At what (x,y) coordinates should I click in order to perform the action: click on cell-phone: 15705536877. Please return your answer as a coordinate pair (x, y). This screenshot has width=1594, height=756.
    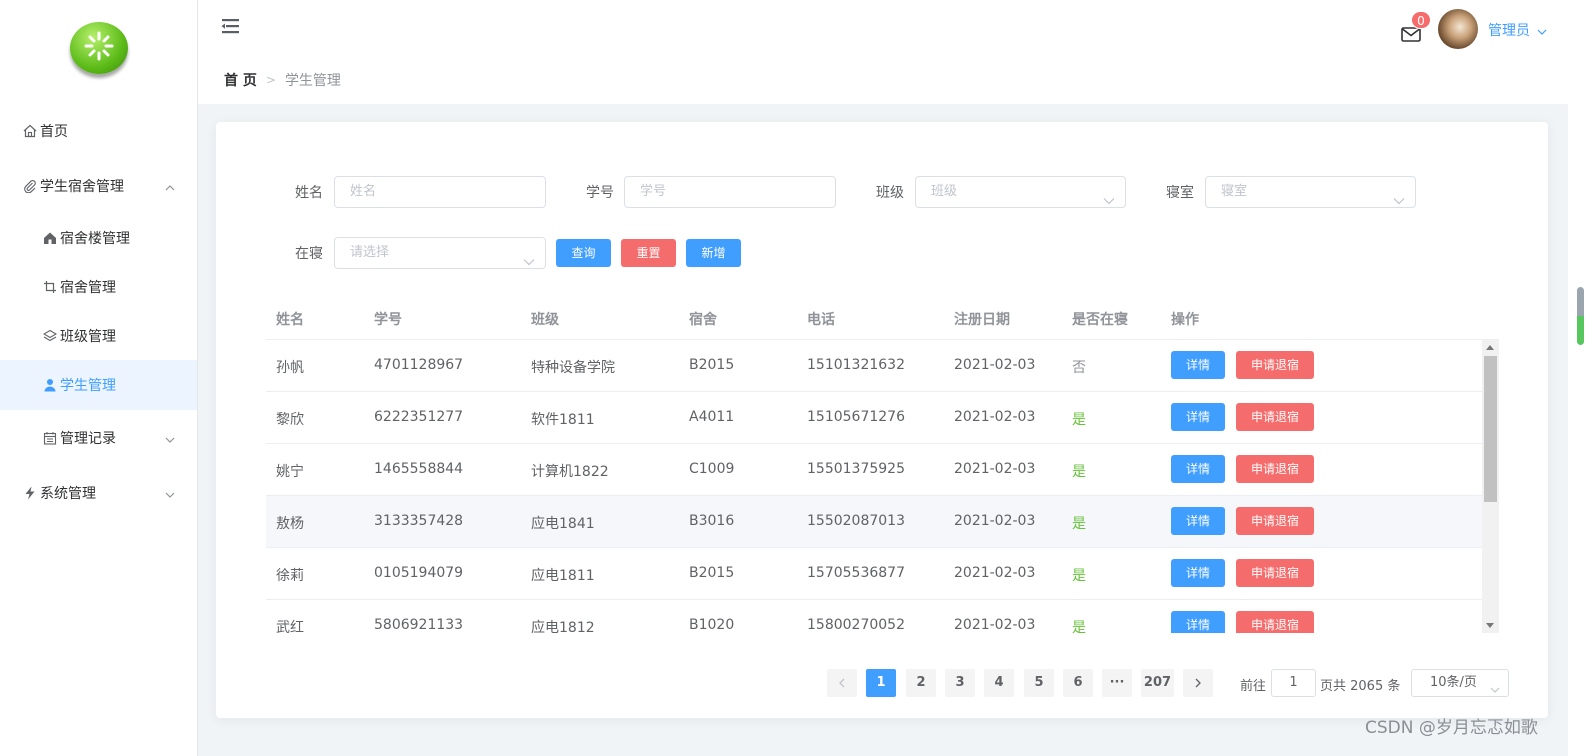
    Looking at the image, I should click on (856, 573).